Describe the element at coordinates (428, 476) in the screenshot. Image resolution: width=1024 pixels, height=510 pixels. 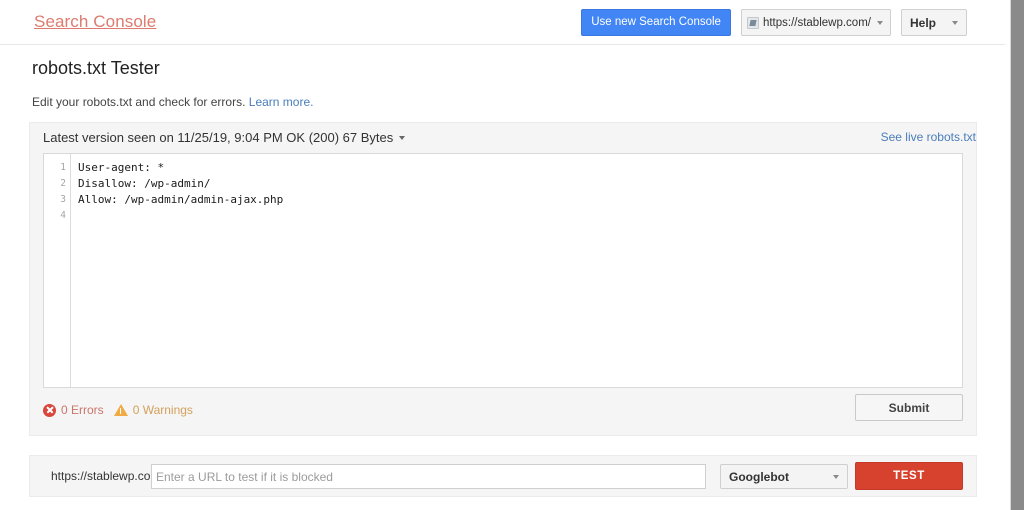
I see `test-url-input` at that location.